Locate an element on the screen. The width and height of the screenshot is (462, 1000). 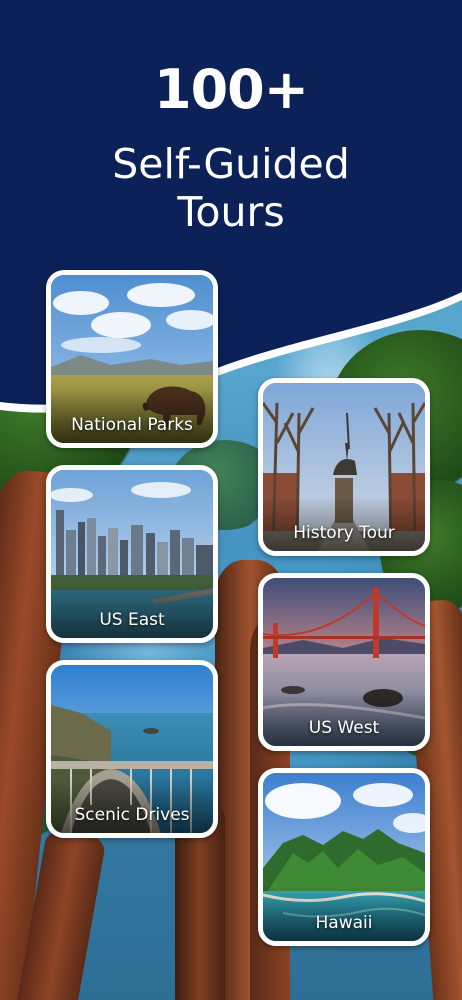
tour-card-label: National Parks is located at coordinates (132, 425).